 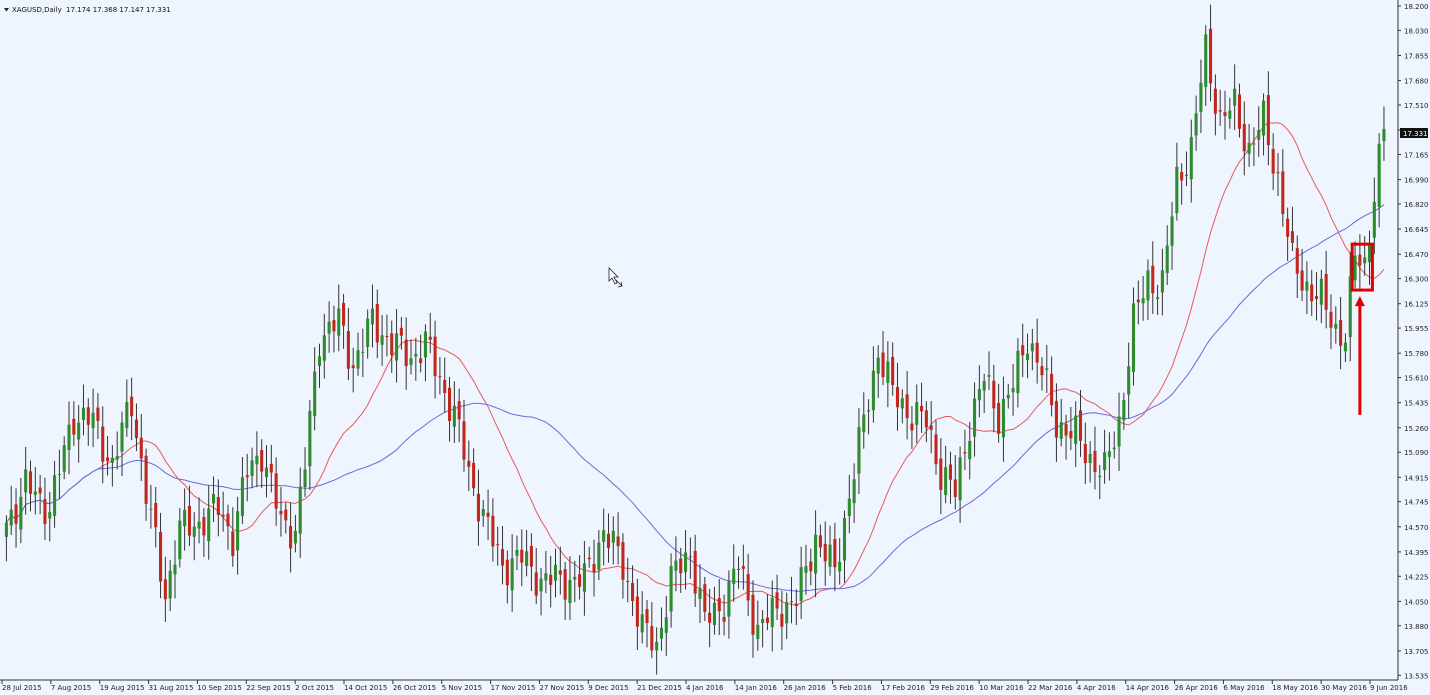 What do you see at coordinates (1148, 688) in the screenshot?
I see `time-tick-label: 14 Apr 2016` at bounding box center [1148, 688].